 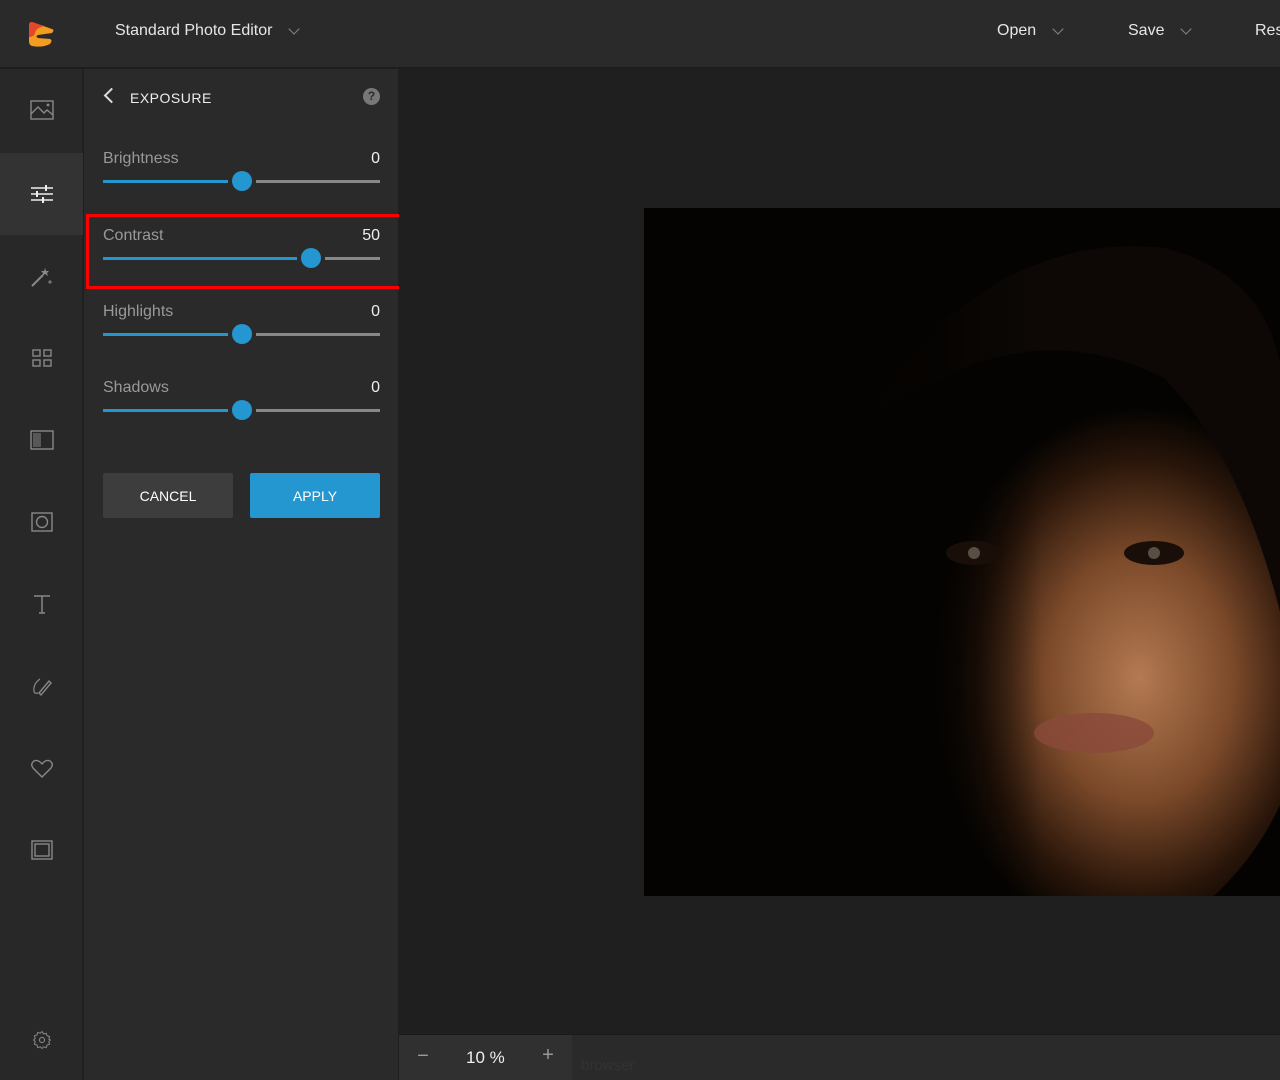 I want to click on highlights-slider, so click(x=241, y=334).